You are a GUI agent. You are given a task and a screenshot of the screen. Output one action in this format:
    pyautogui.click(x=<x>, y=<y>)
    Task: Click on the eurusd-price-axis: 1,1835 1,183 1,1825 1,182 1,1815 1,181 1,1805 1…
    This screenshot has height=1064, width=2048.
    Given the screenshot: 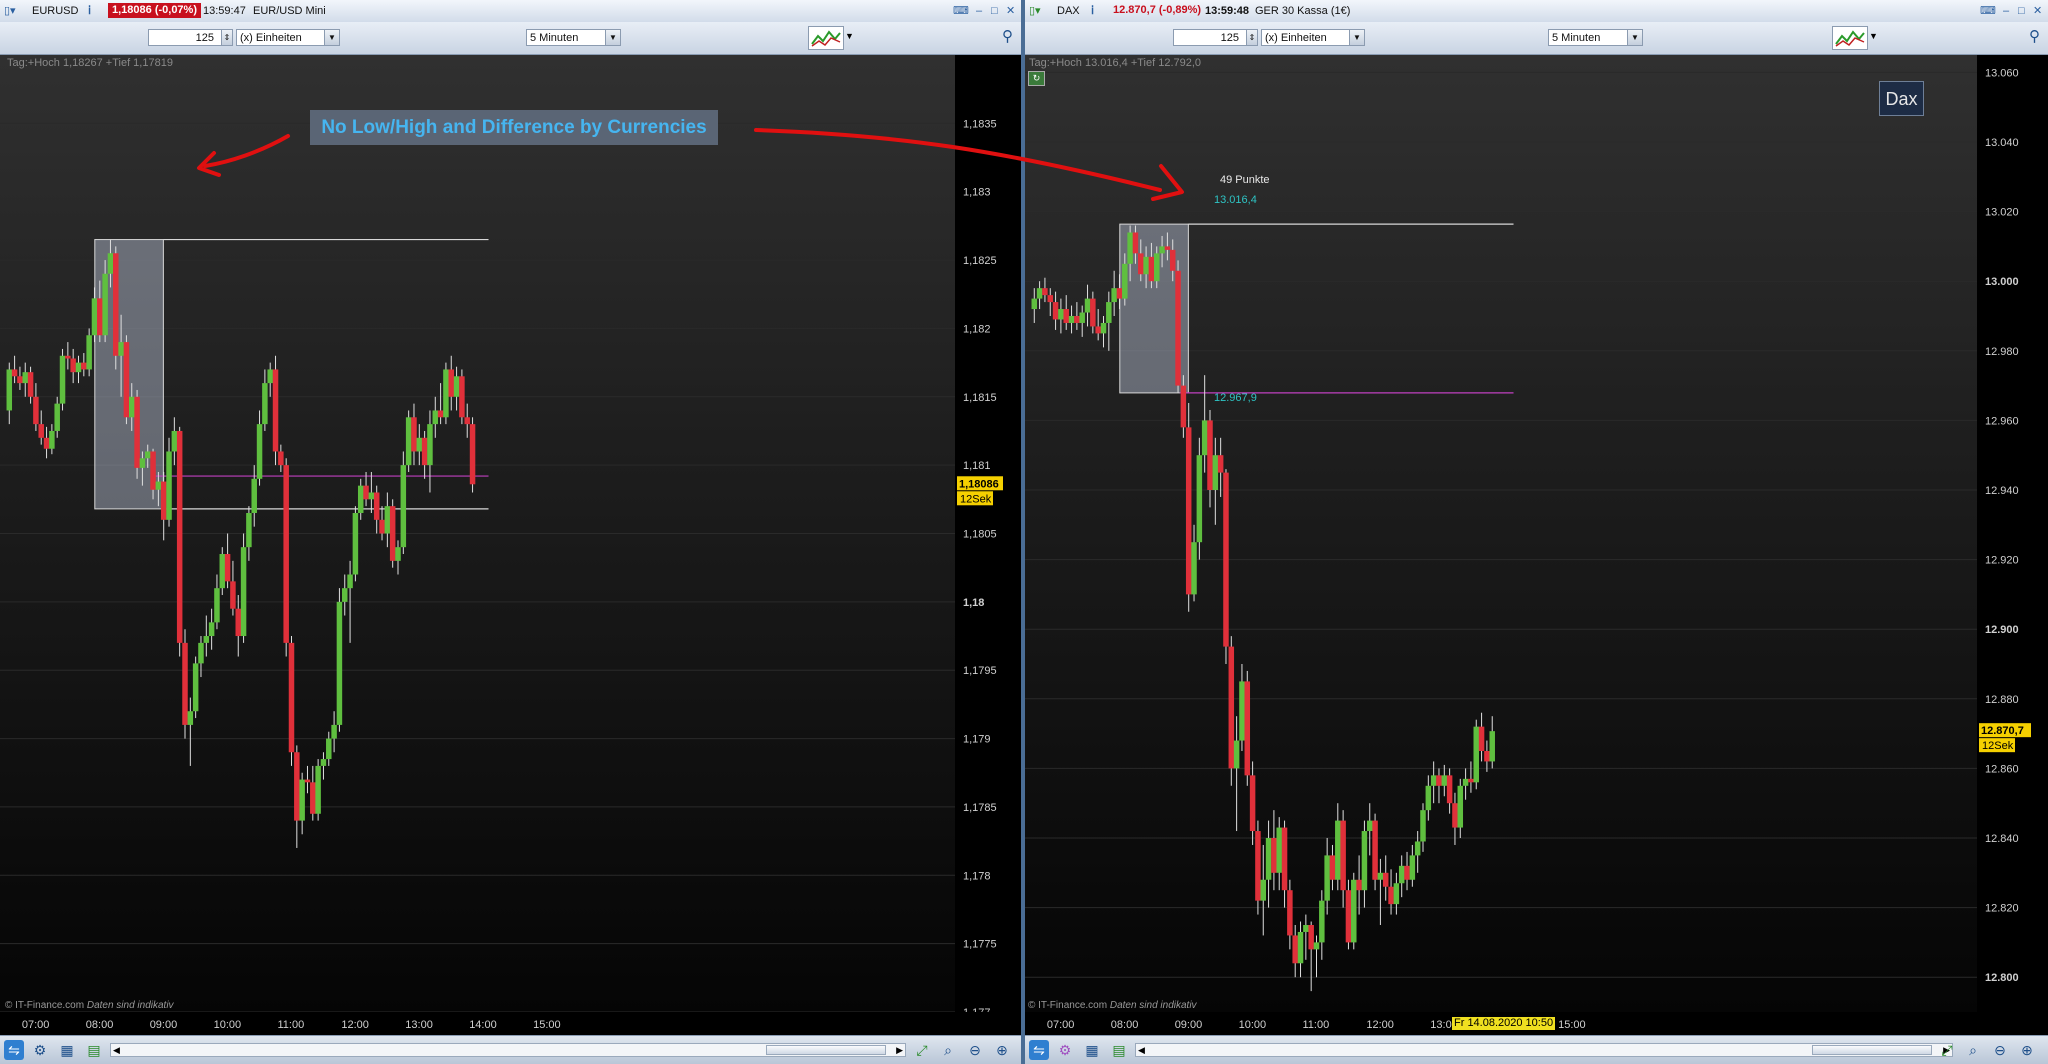 What is the action you would take?
    pyautogui.click(x=988, y=537)
    